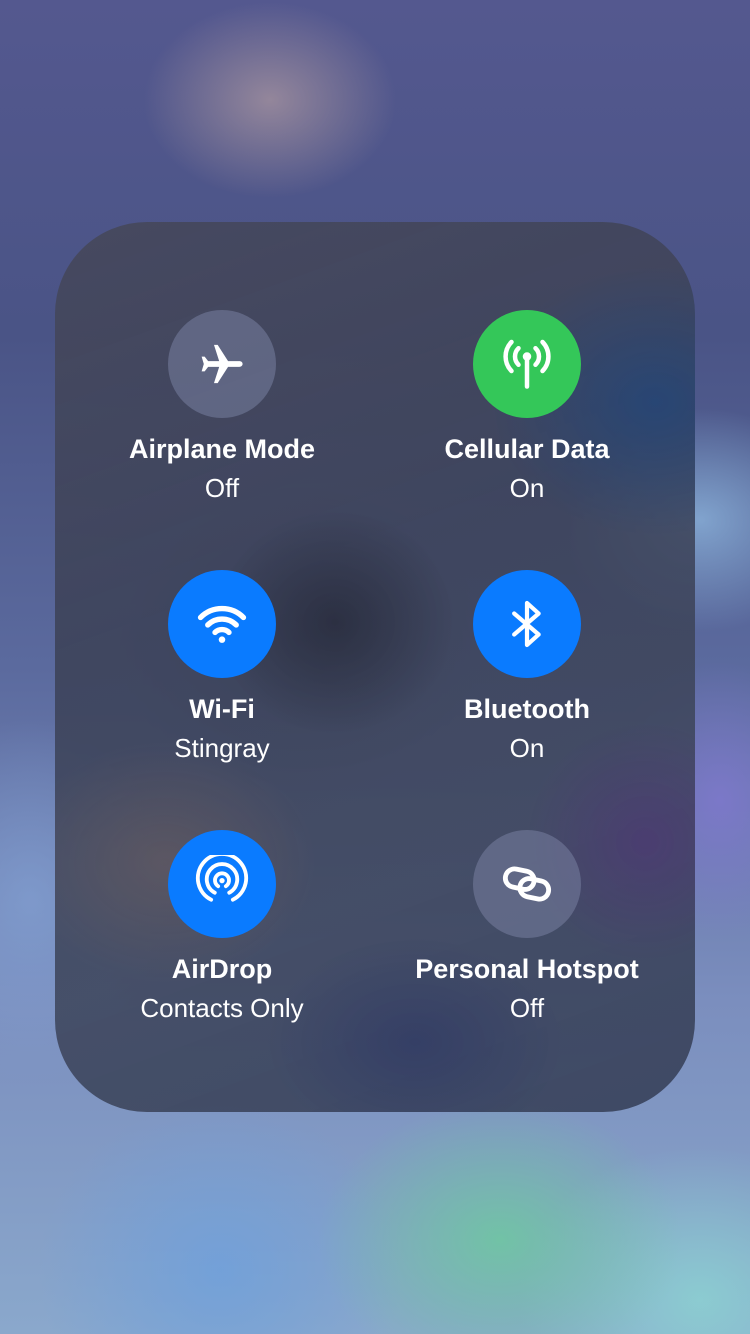  I want to click on airplane-mode-toggle: Airplane Mode Off, so click(222, 425).